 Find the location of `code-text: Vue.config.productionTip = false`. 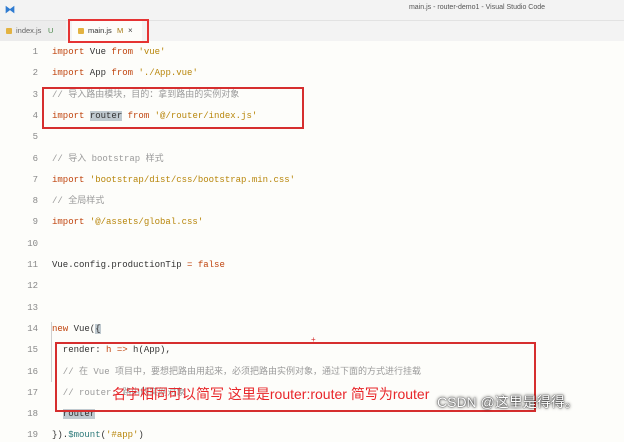

code-text: Vue.config.productionTip = false is located at coordinates (138, 265).